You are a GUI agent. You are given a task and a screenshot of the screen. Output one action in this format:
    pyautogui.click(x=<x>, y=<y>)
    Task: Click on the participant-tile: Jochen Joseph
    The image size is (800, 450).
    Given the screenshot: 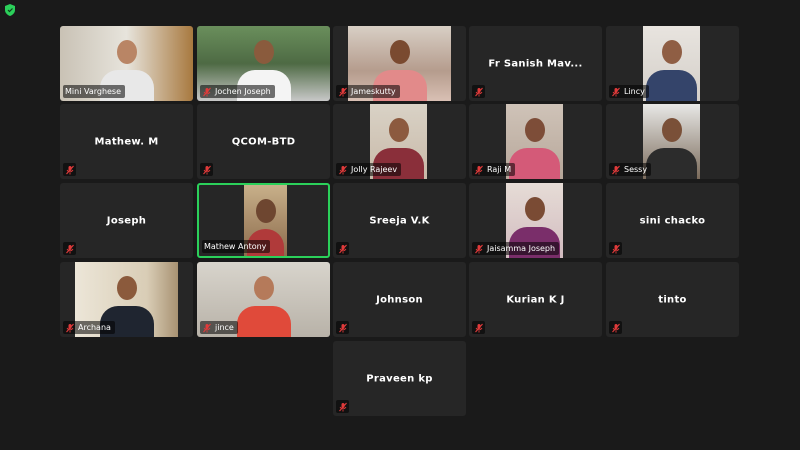 What is the action you would take?
    pyautogui.click(x=263, y=63)
    